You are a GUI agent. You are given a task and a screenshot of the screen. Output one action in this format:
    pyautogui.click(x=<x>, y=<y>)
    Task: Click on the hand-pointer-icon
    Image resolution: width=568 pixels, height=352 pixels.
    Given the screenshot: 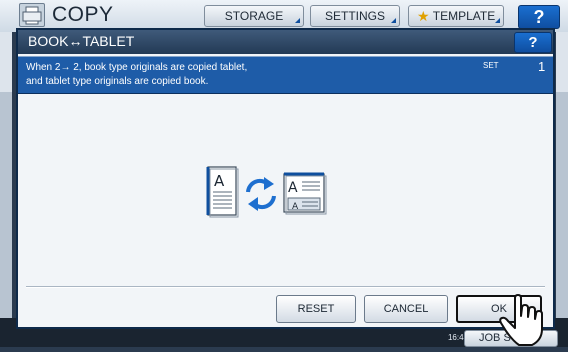 What is the action you would take?
    pyautogui.click(x=523, y=320)
    